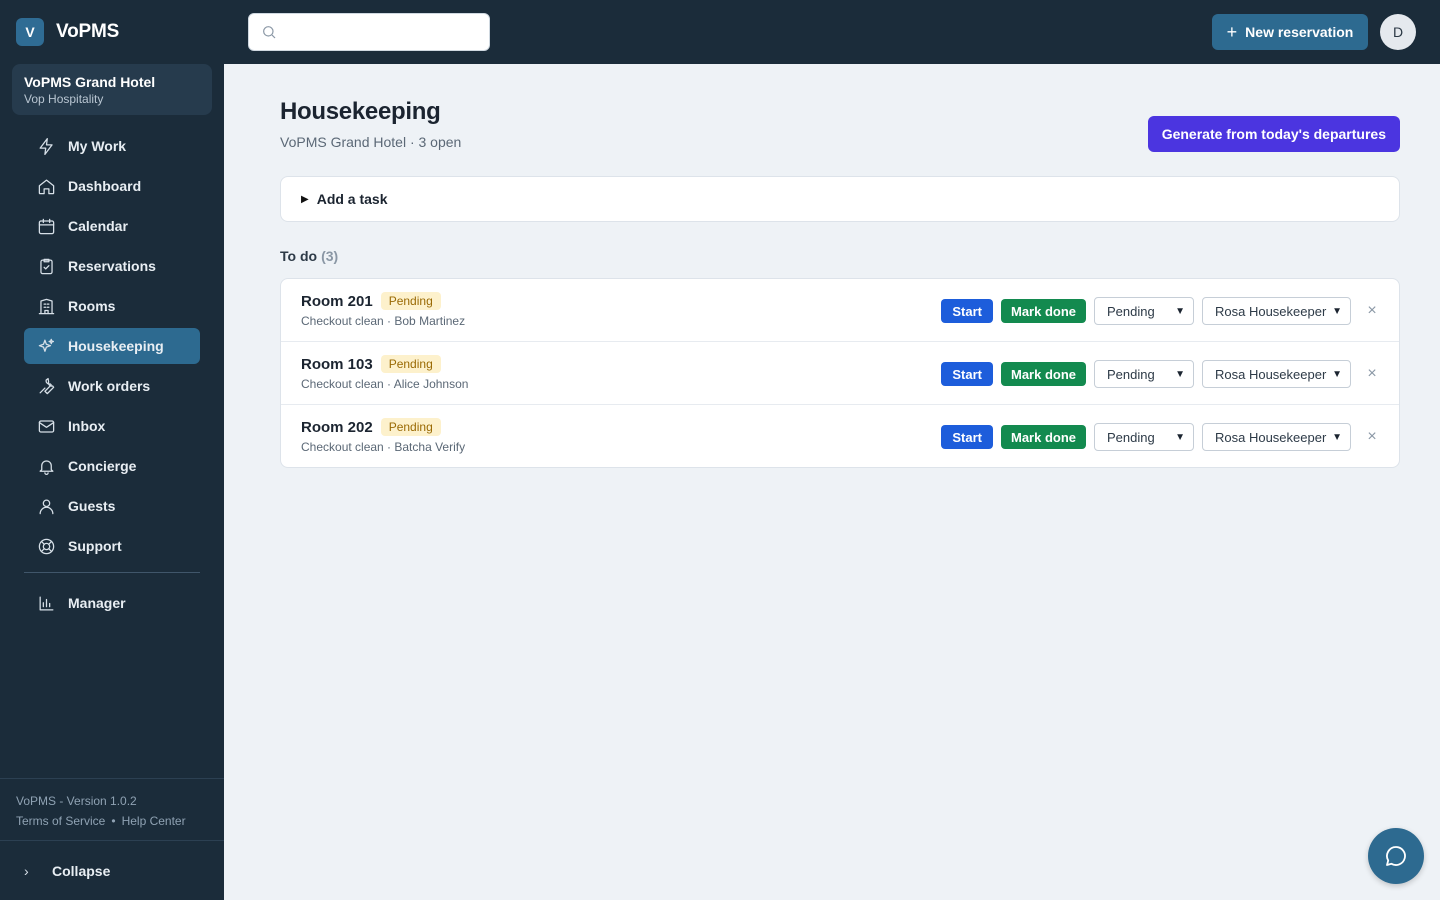 The image size is (1440, 900). I want to click on section-title-text: To do, so click(299, 256).